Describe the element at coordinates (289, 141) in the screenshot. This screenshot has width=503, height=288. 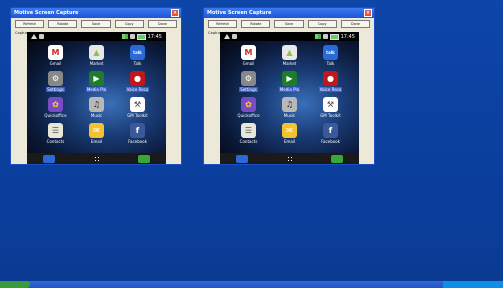
I see `app-label: Email` at that location.